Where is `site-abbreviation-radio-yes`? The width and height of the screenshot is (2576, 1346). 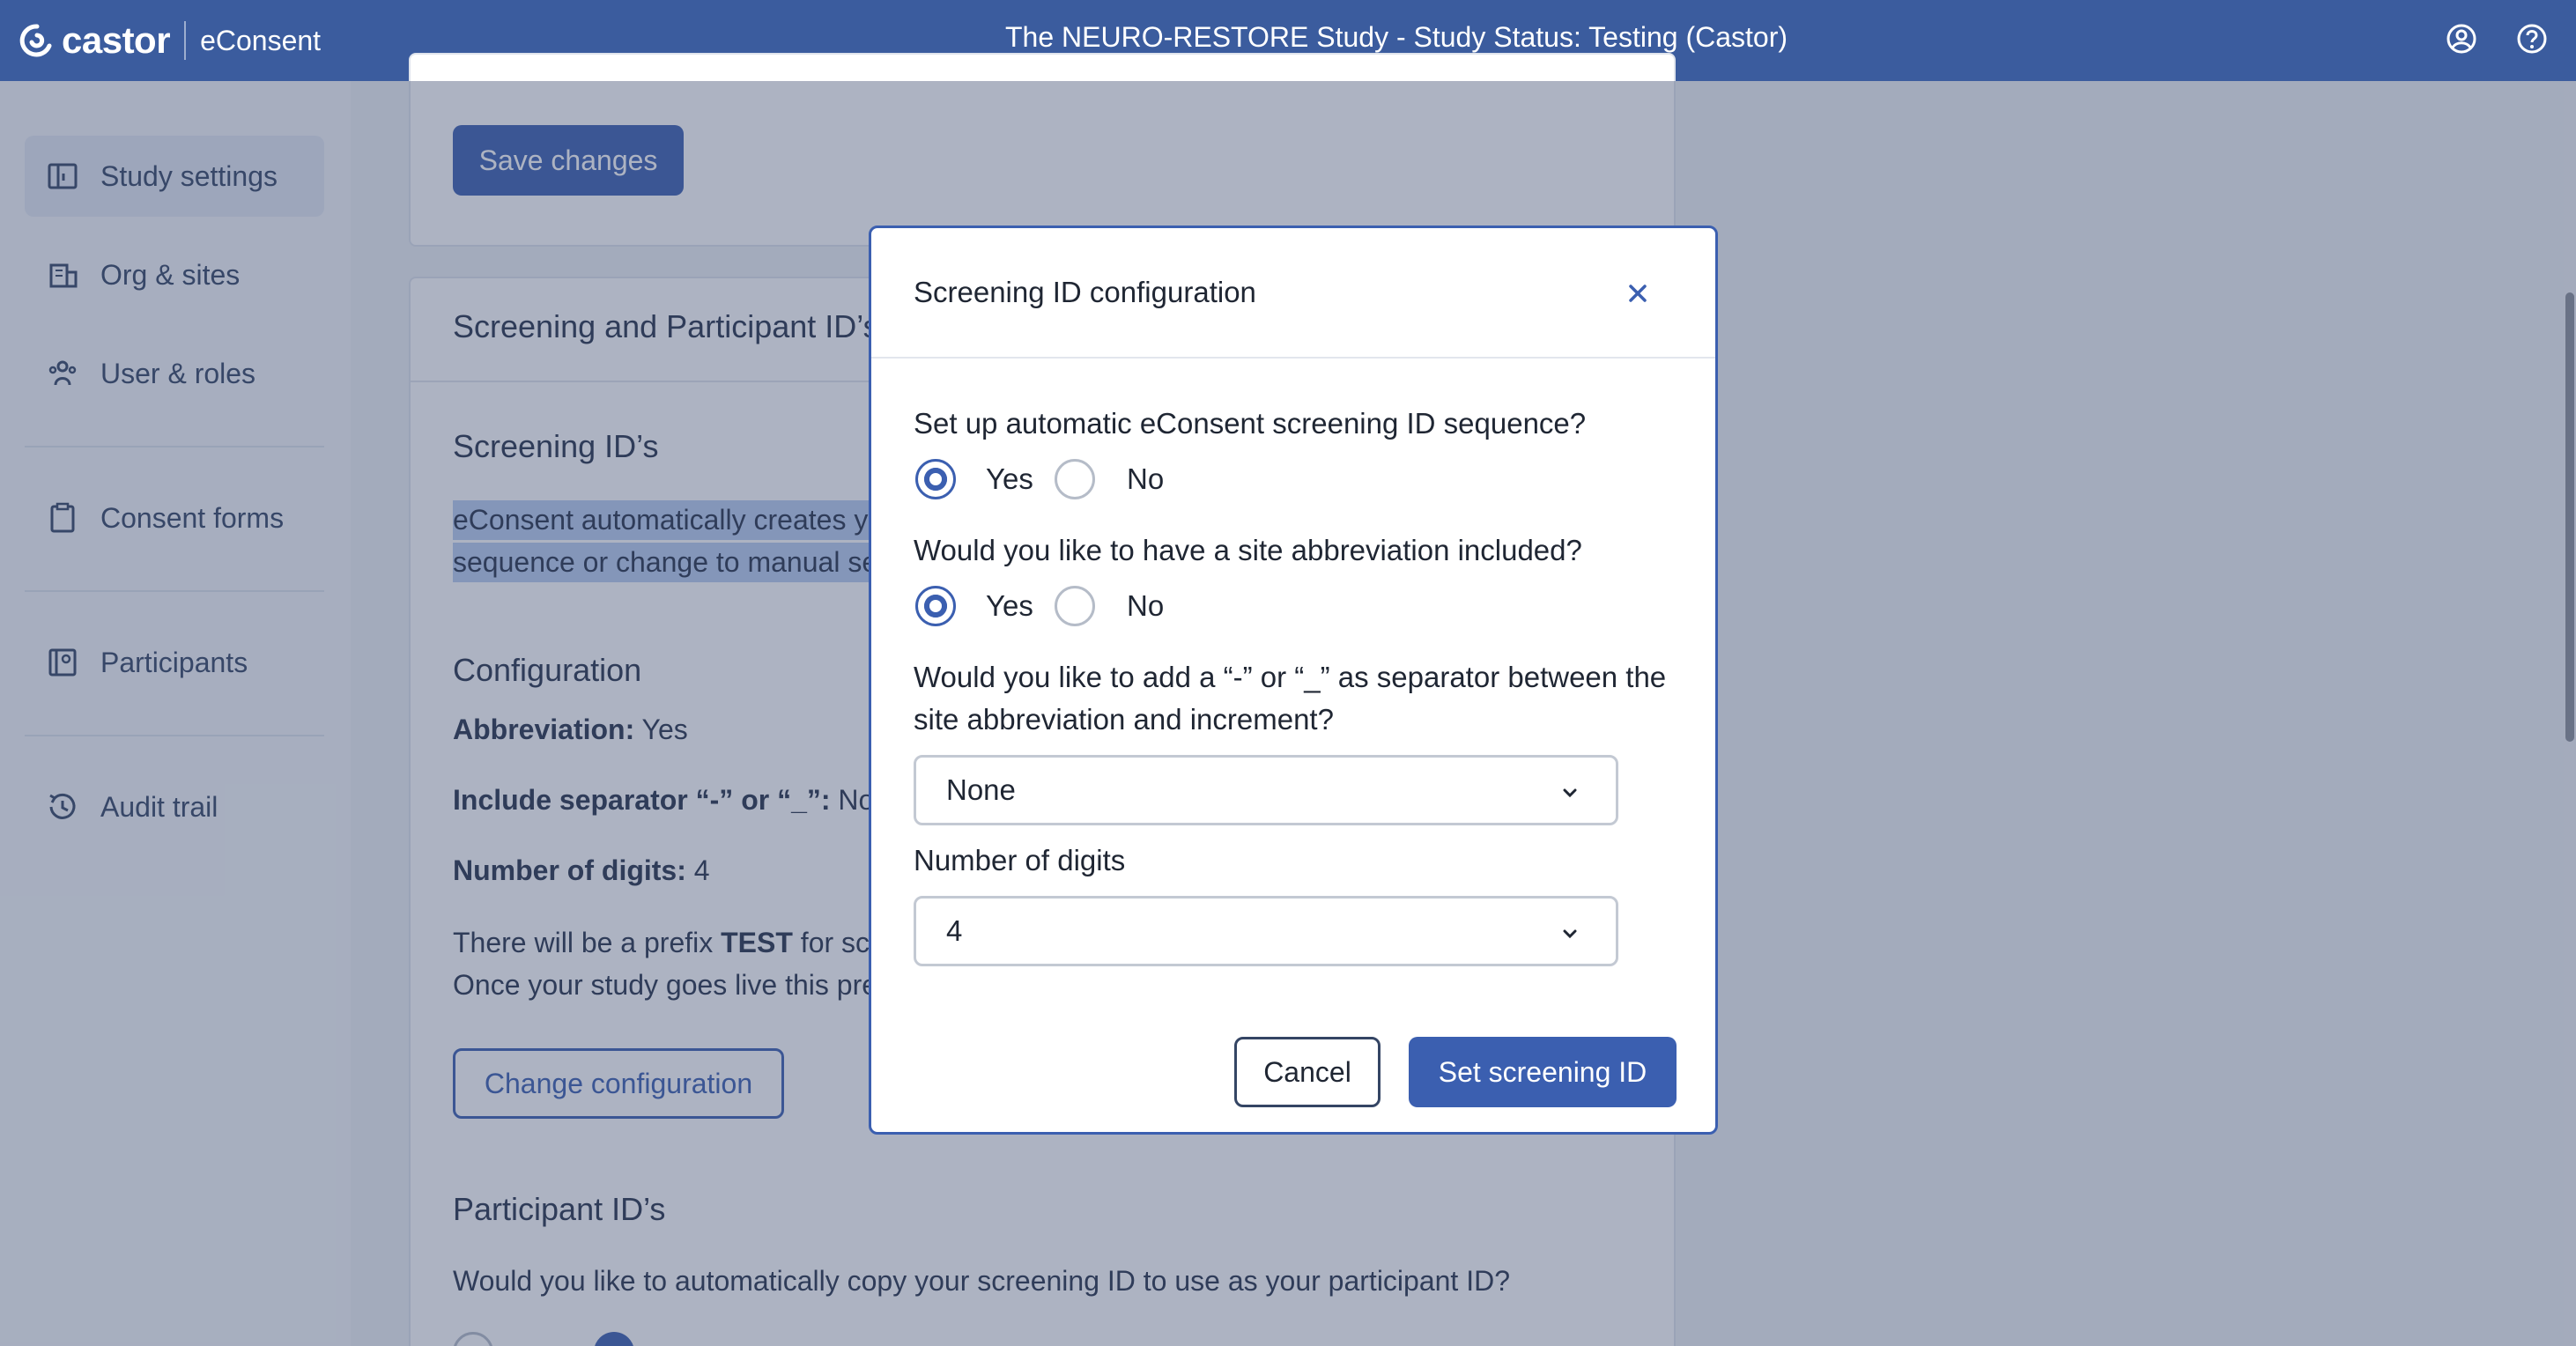 site-abbreviation-radio-yes is located at coordinates (936, 606).